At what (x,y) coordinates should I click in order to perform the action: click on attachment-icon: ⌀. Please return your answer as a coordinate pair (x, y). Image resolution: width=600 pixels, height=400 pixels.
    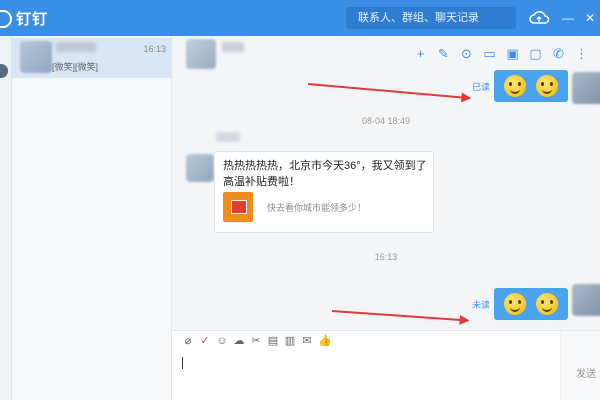
    Looking at the image, I should click on (188, 341).